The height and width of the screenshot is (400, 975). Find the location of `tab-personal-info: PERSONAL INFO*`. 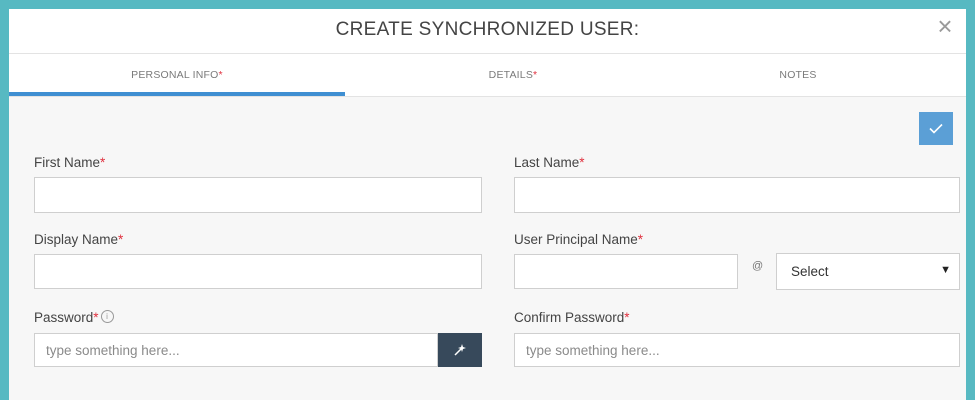

tab-personal-info: PERSONAL INFO* is located at coordinates (177, 75).